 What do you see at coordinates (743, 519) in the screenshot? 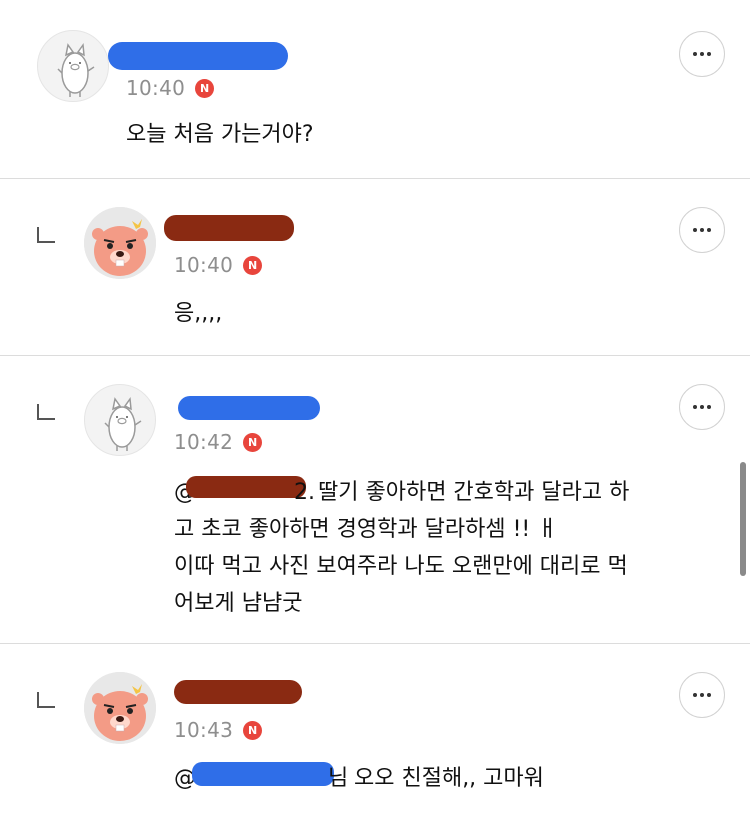
I see `scrollbar` at bounding box center [743, 519].